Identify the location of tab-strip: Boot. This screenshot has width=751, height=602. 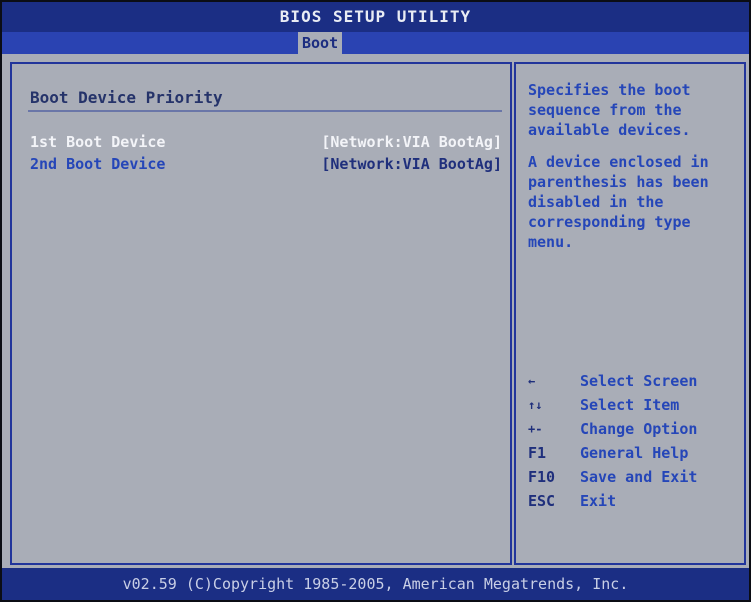
(375, 43).